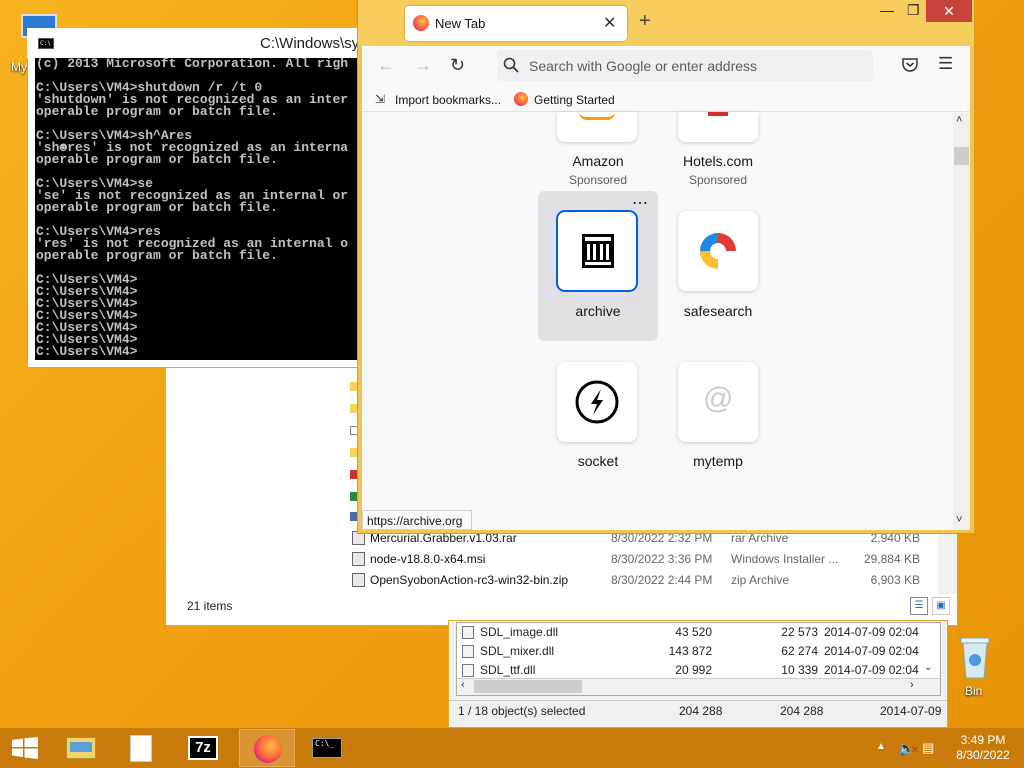  I want to click on import-bookmarks-icon: ⇲, so click(380, 99).